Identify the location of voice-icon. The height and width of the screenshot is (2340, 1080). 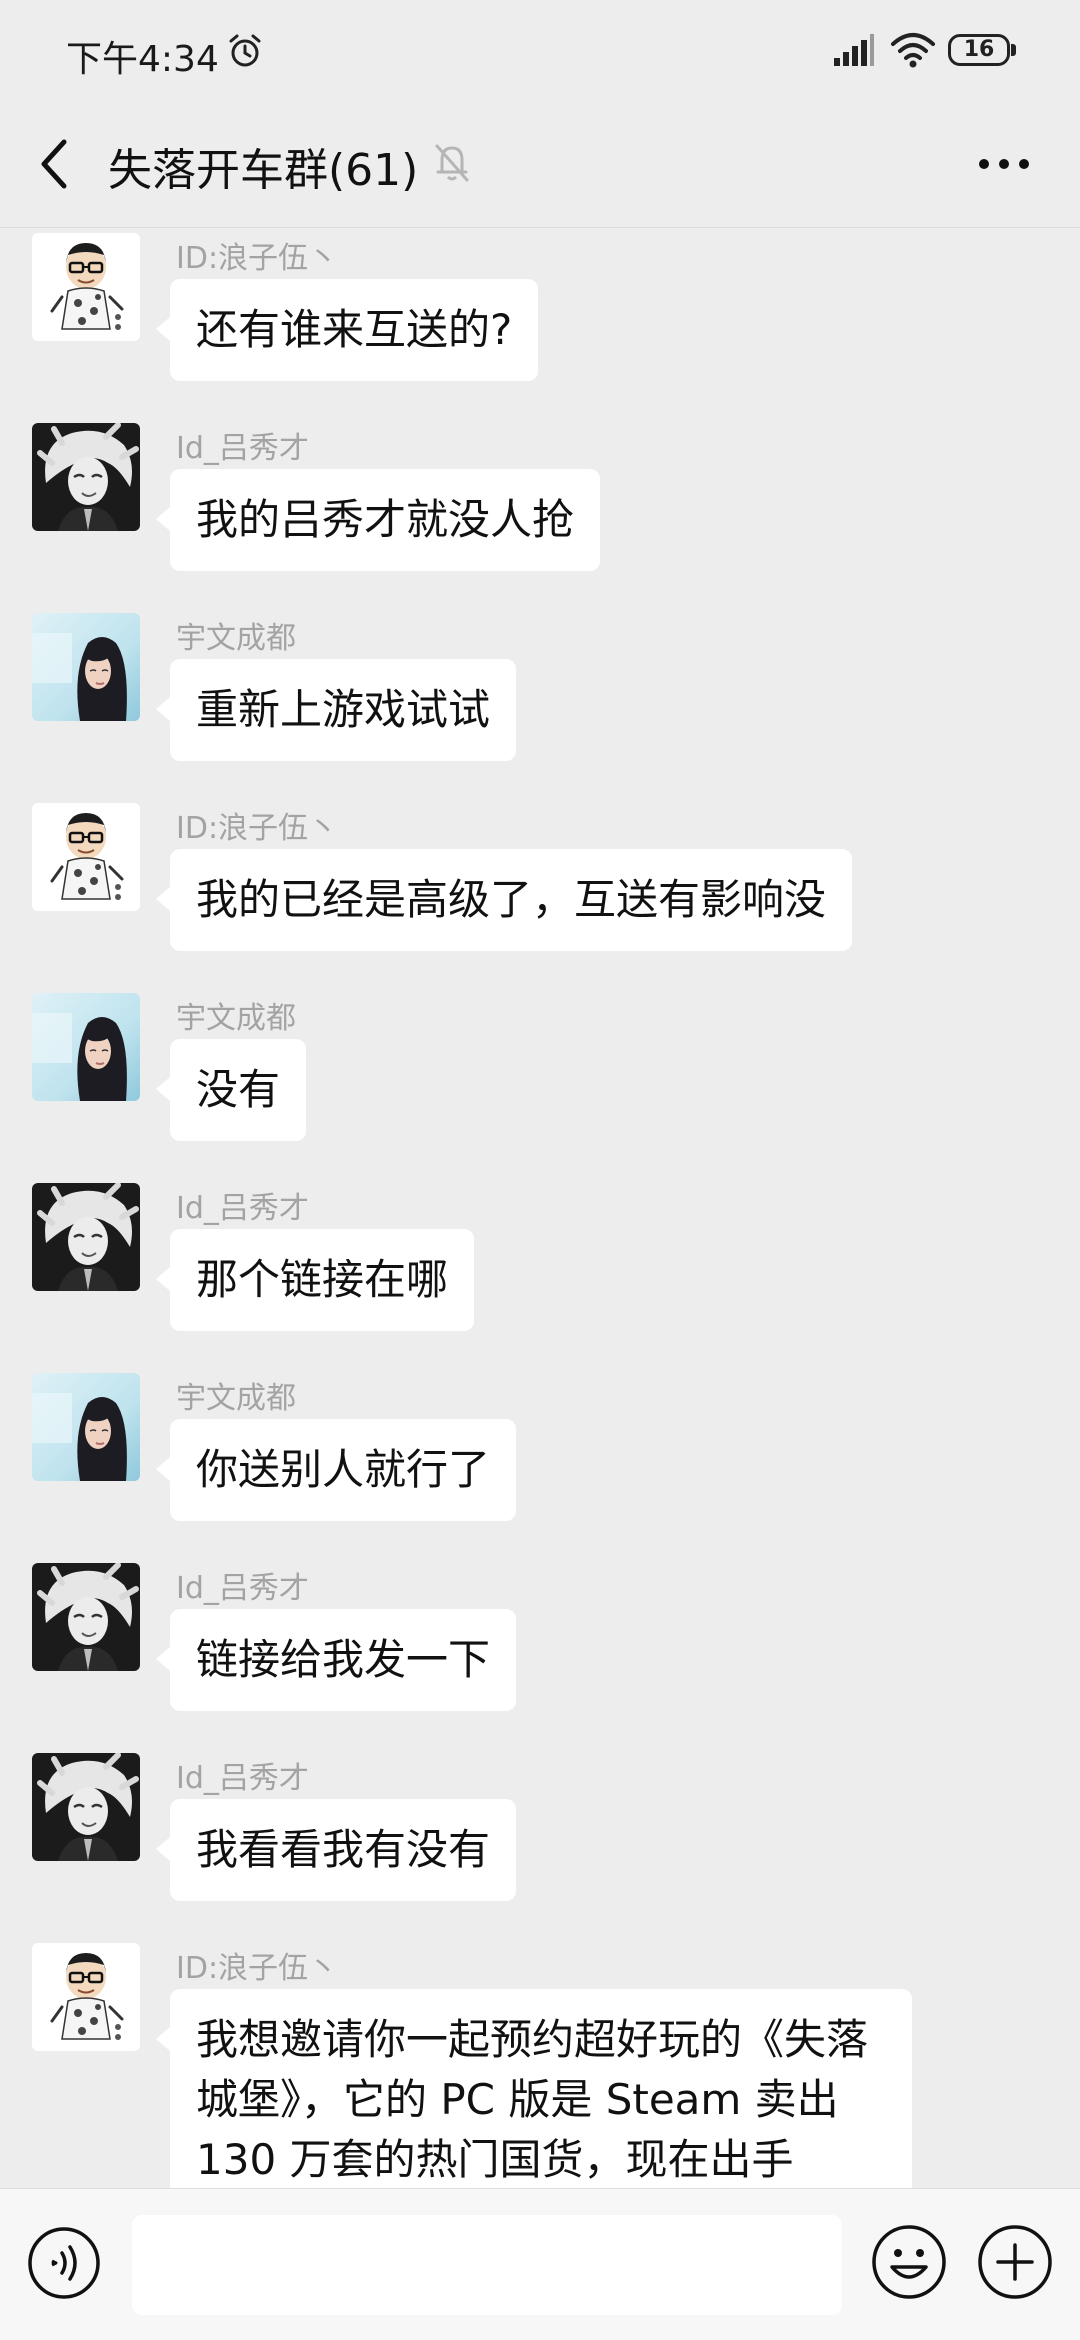
(64, 2263).